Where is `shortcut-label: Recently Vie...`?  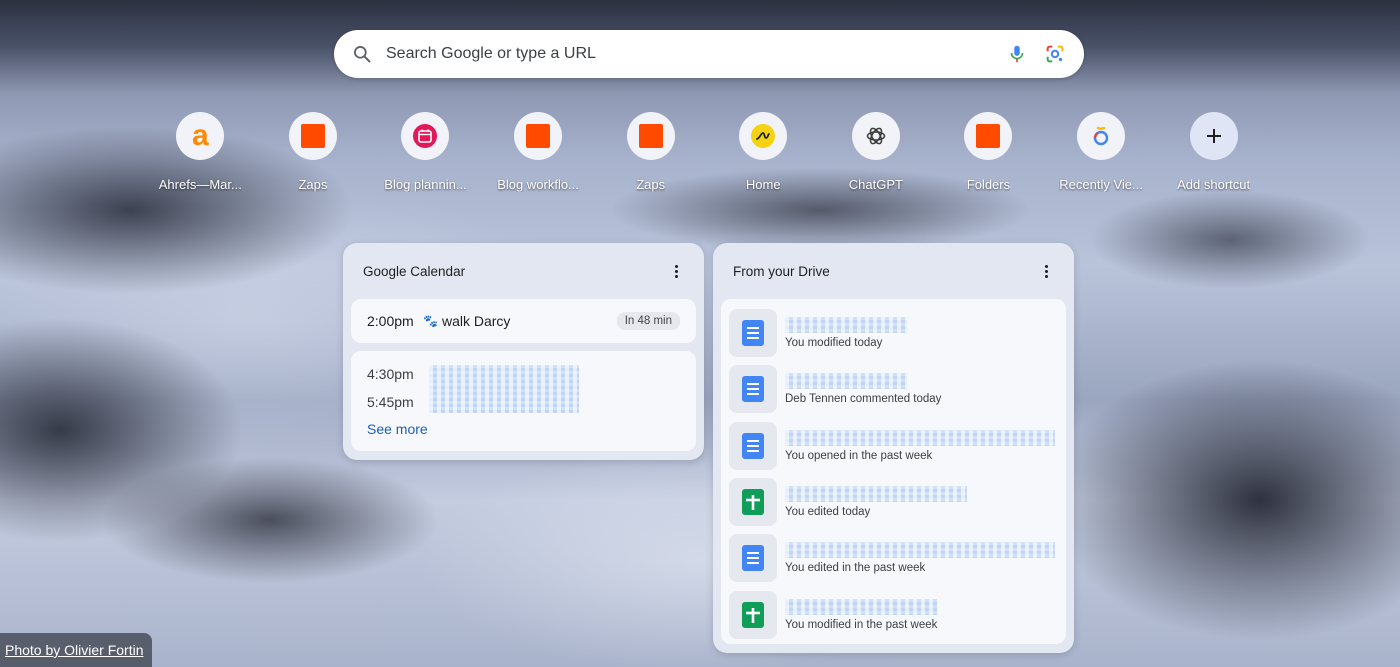 shortcut-label: Recently Vie... is located at coordinates (1101, 184).